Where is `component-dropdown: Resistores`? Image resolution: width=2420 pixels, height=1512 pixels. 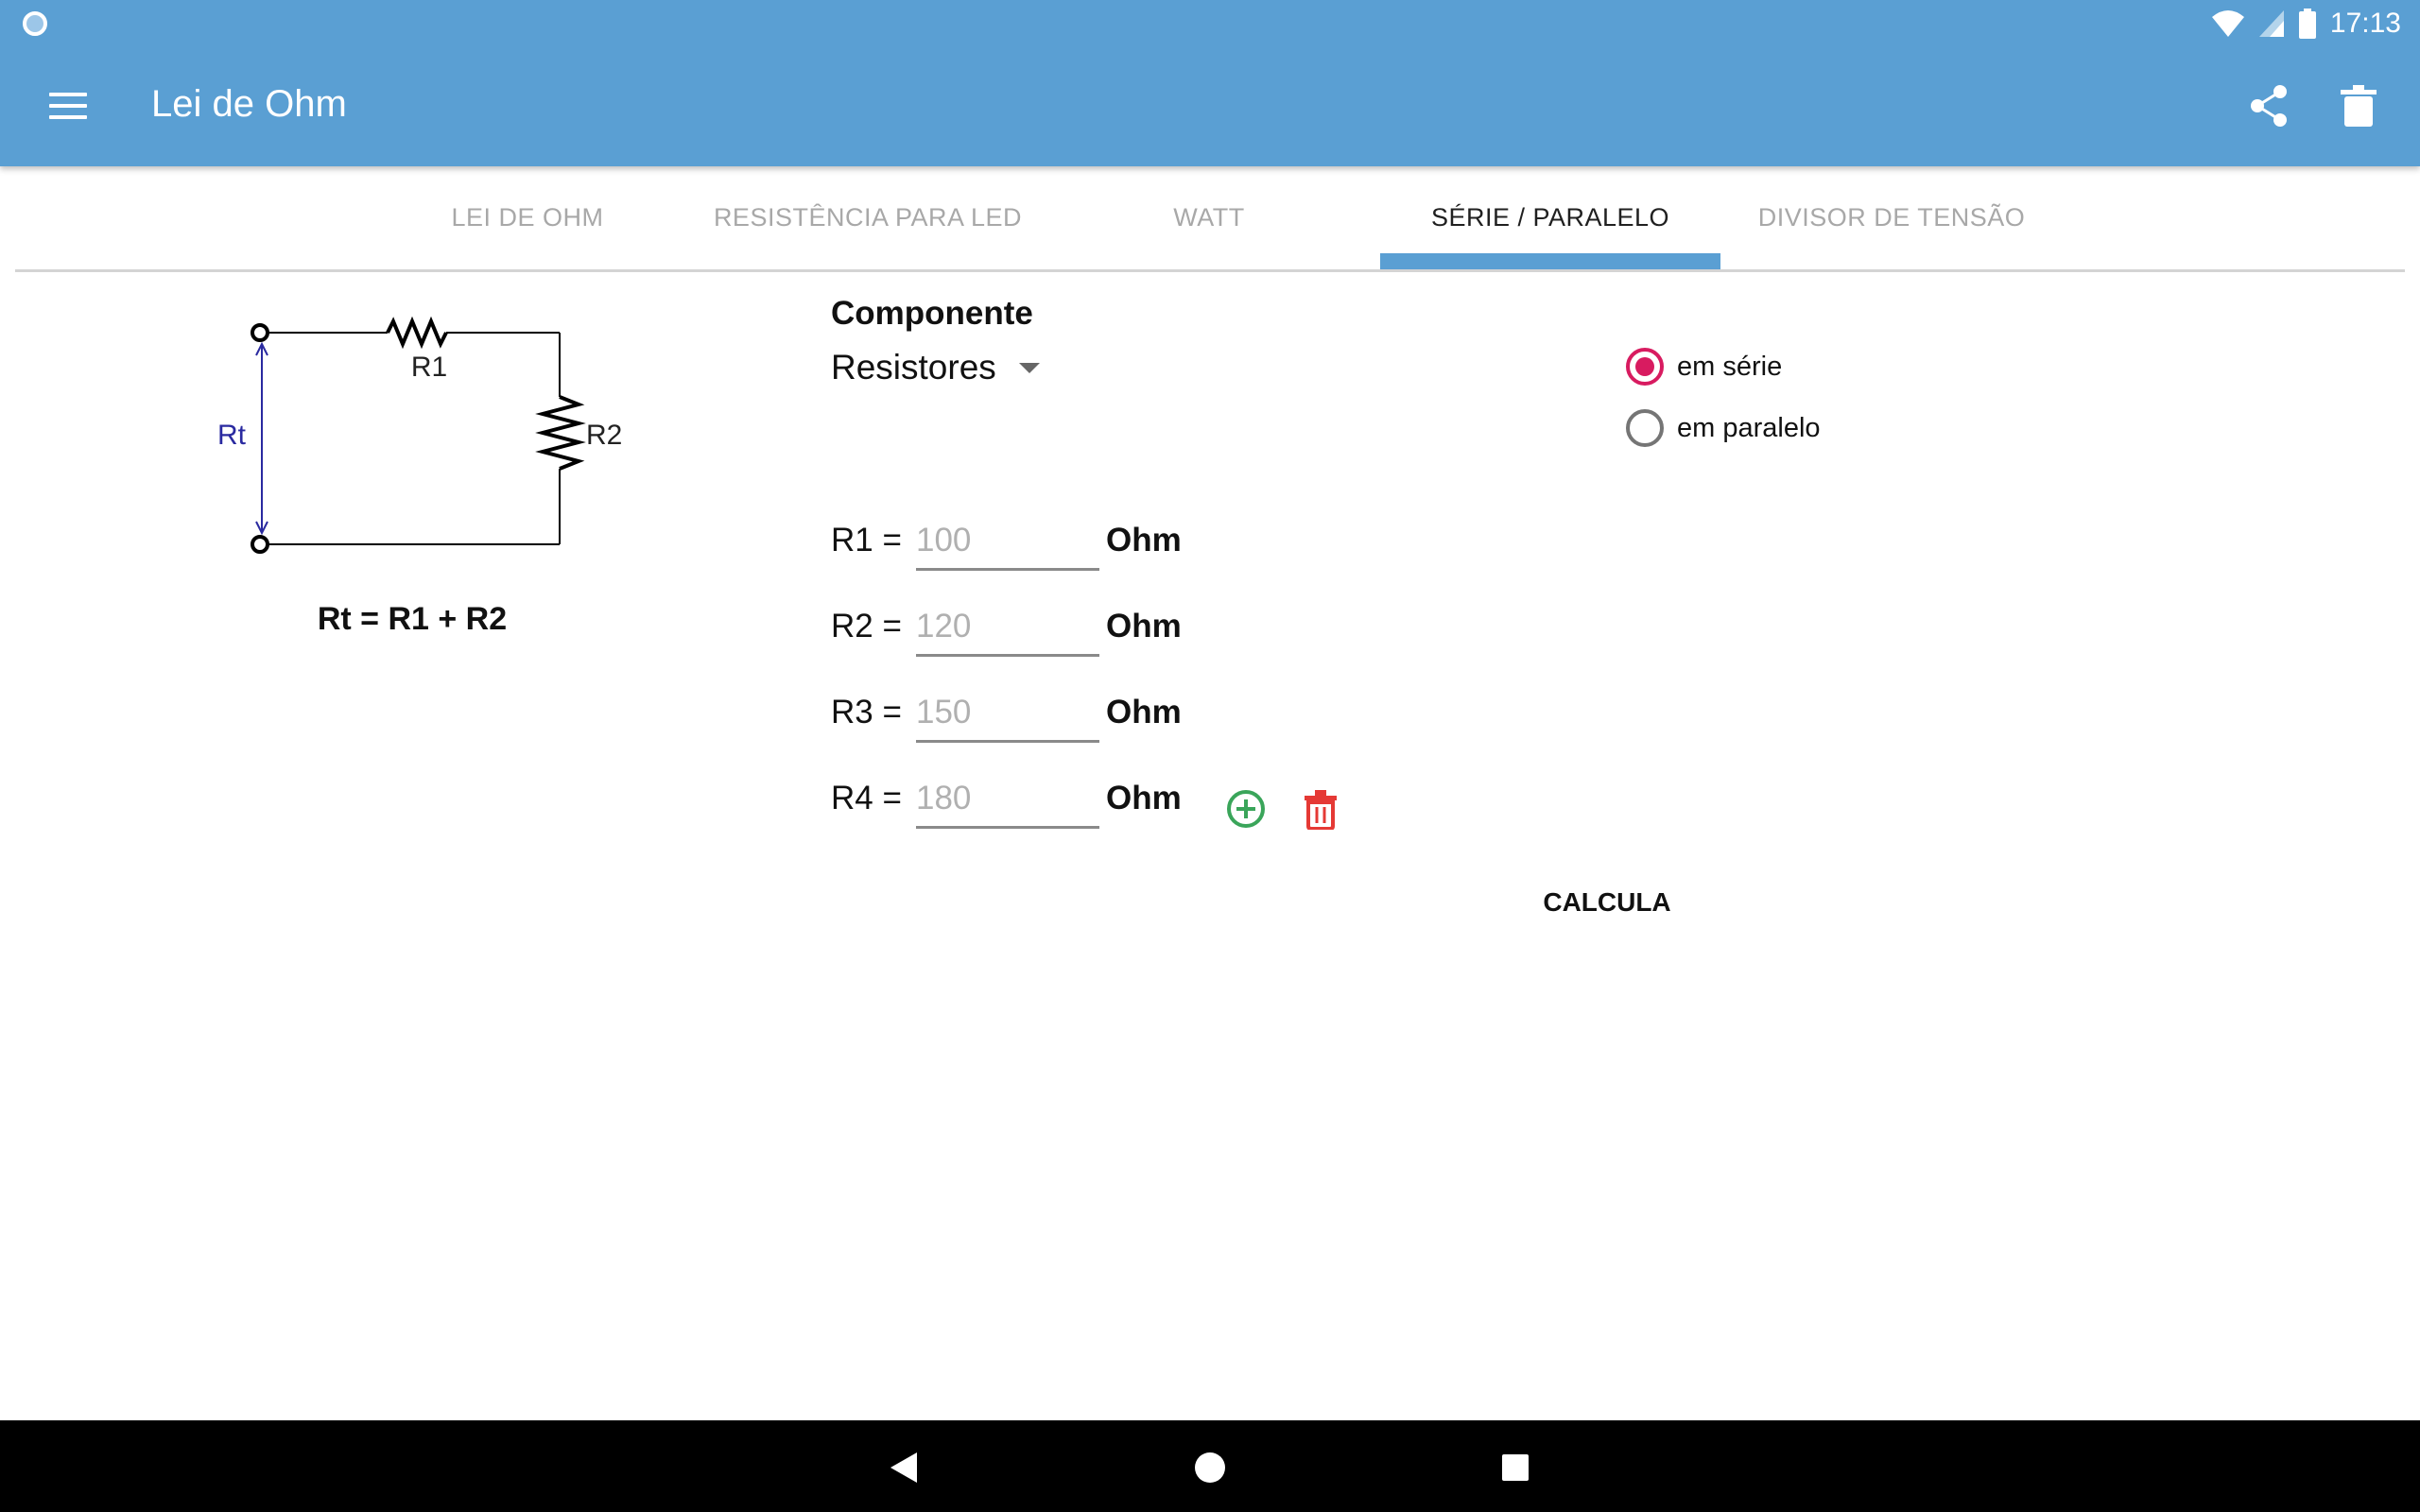 component-dropdown: Resistores is located at coordinates (935, 367).